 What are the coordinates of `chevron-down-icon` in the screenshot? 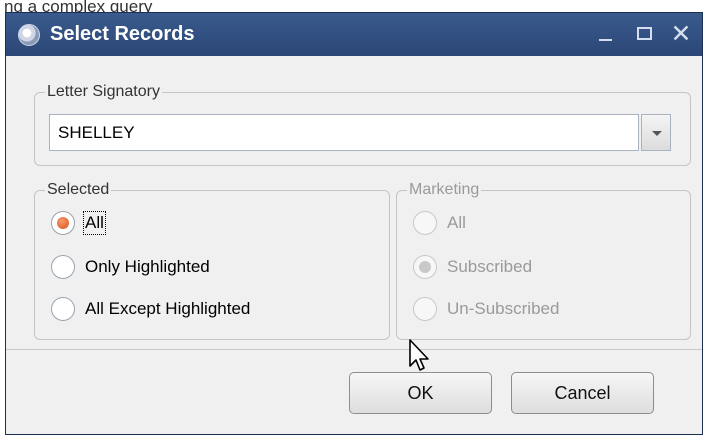 It's located at (656, 132).